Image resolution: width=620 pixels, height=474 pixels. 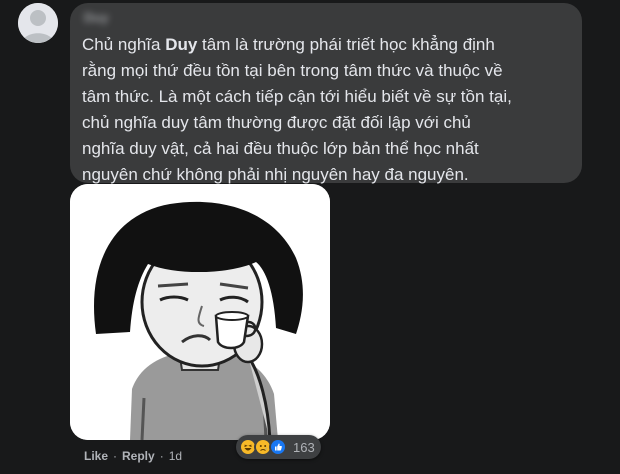 I want to click on reply-button: Reply, so click(x=138, y=456).